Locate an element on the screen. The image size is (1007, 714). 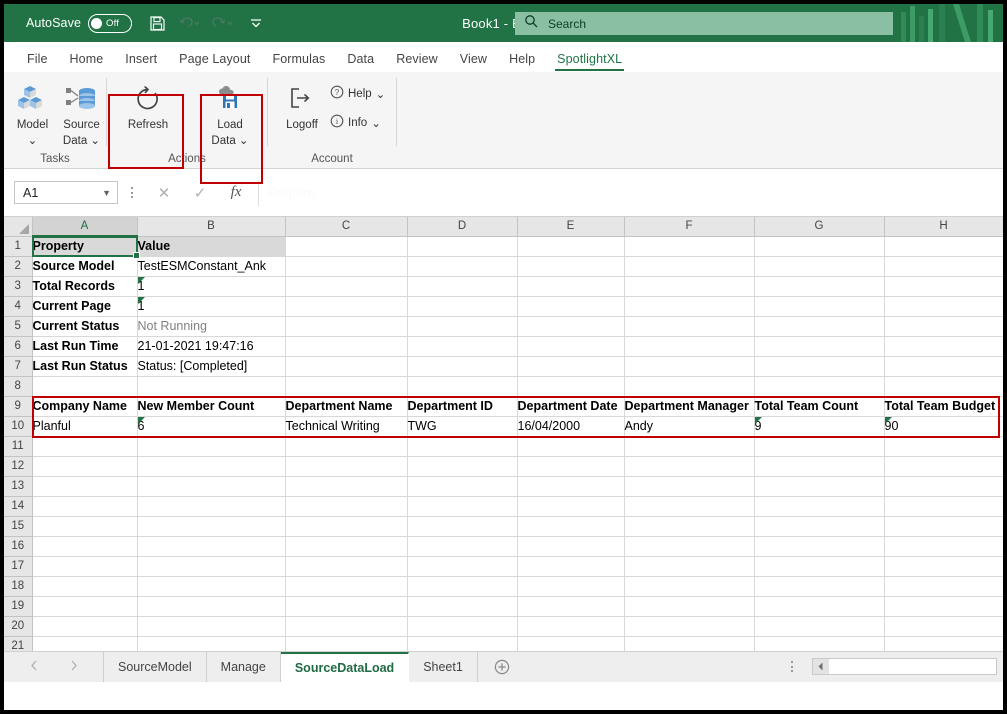
cell-b10: 6 is located at coordinates (211, 426).